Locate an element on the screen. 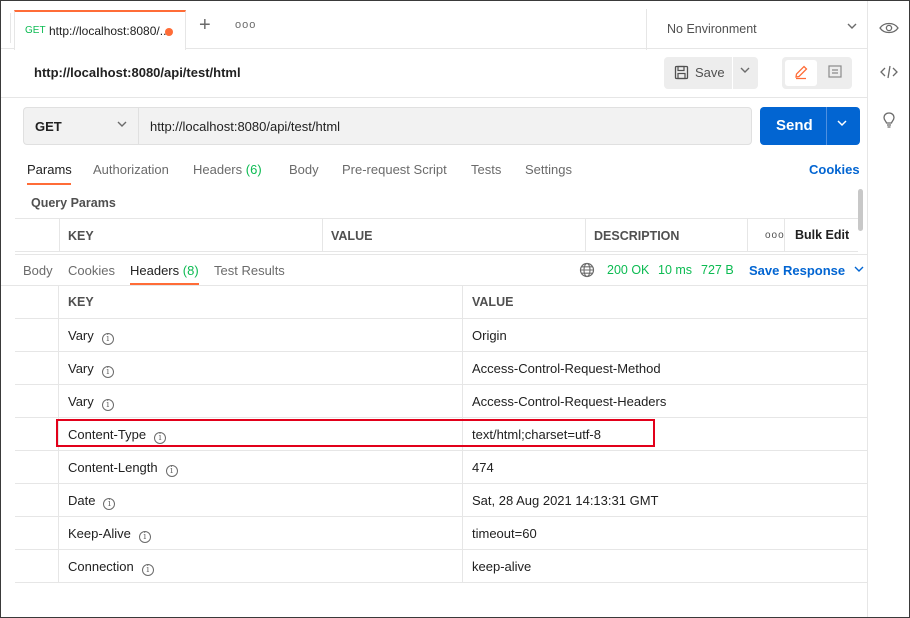 The image size is (910, 618). tab-response-body: Body is located at coordinates (38, 270).